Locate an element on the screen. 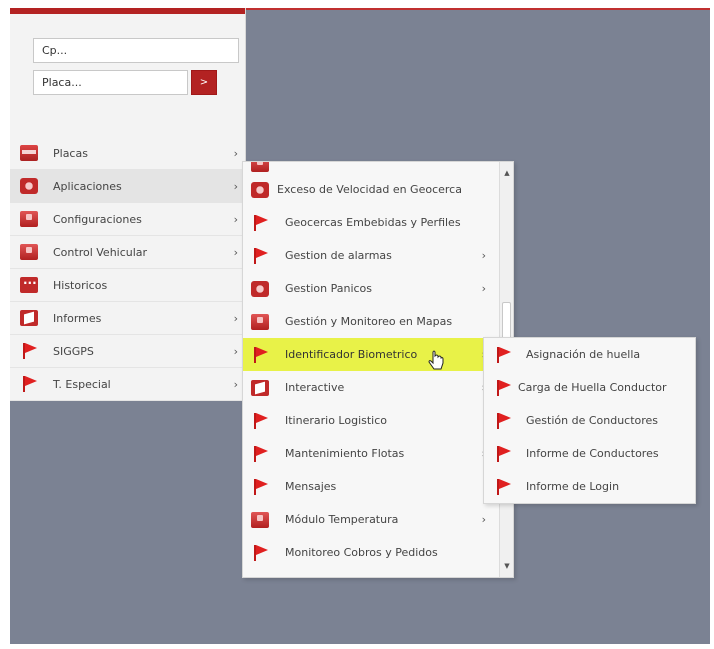 The width and height of the screenshot is (714, 649). subsub-item-label: Informe de Login is located at coordinates (573, 486).